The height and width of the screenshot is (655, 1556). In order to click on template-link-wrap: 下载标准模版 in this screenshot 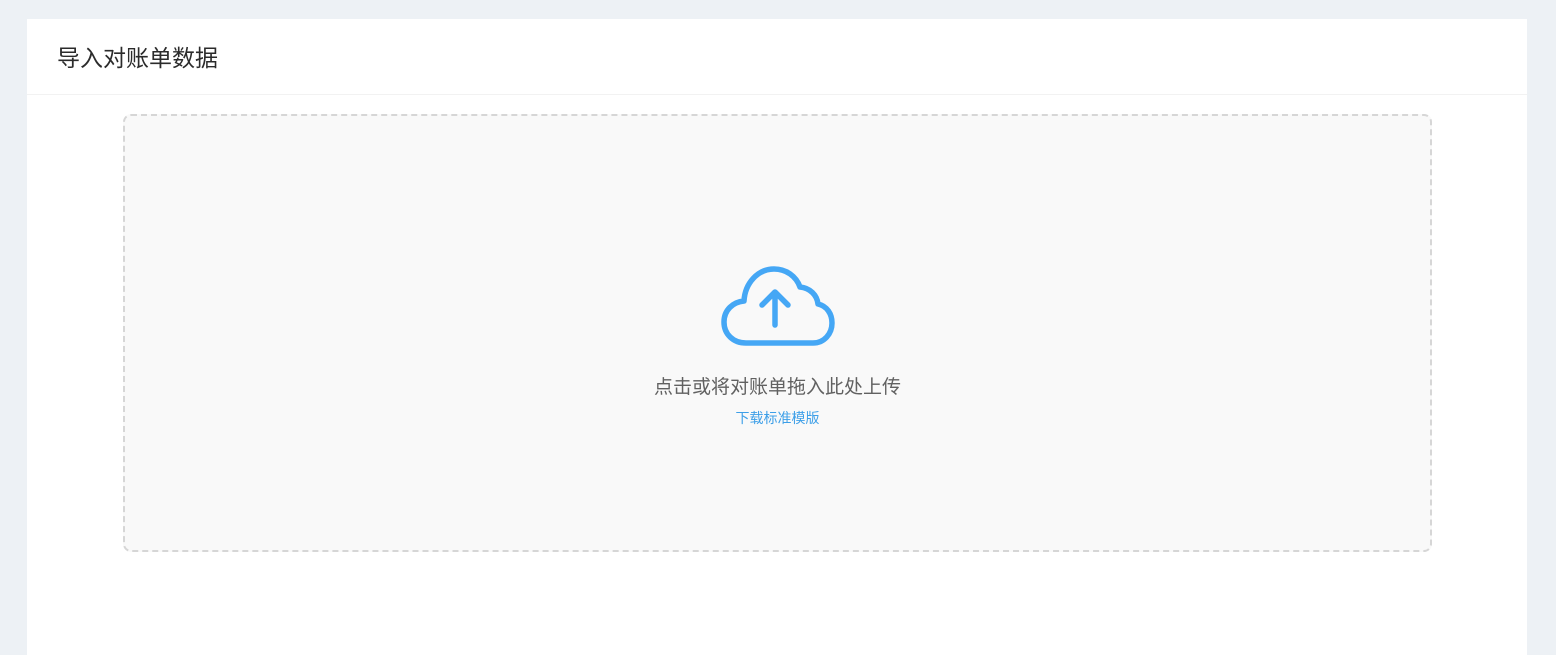, I will do `click(777, 419)`.